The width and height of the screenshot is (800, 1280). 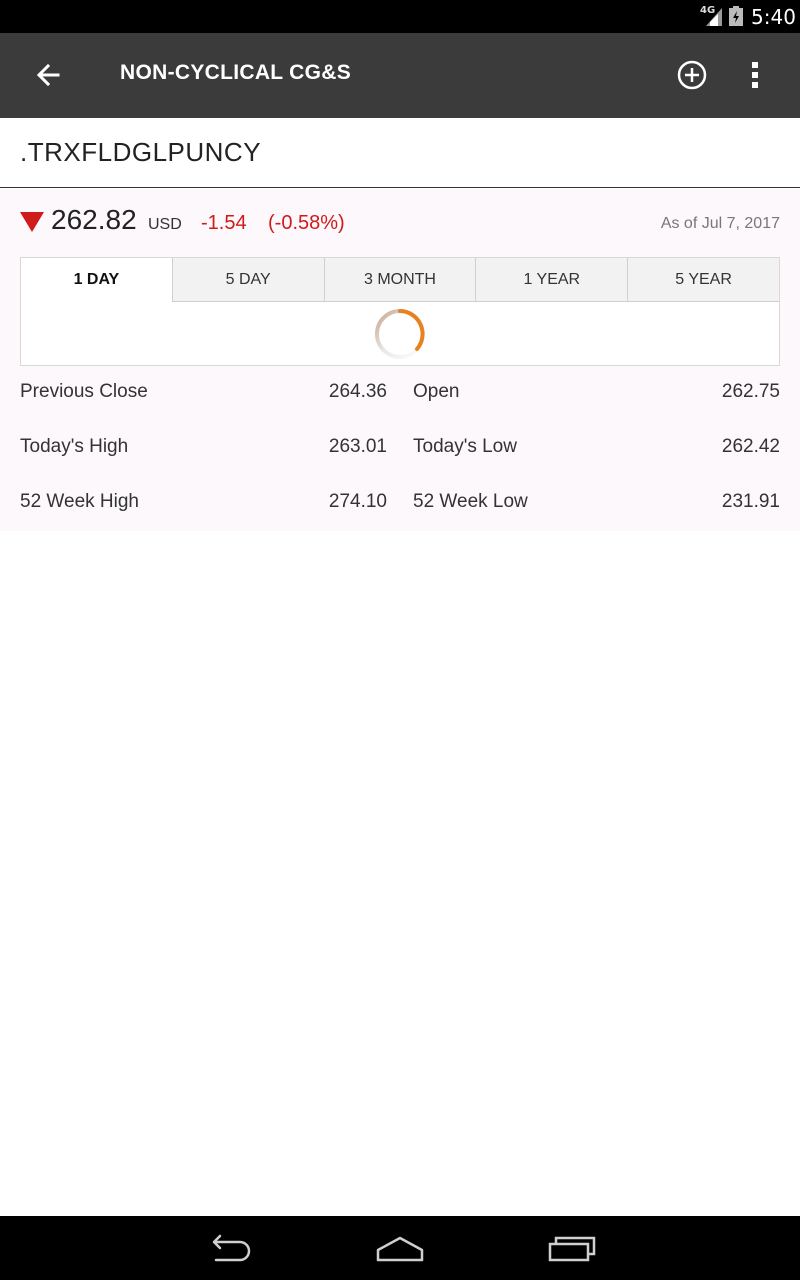 I want to click on page-title: NON-CYCLICAL CG&S, so click(x=236, y=72).